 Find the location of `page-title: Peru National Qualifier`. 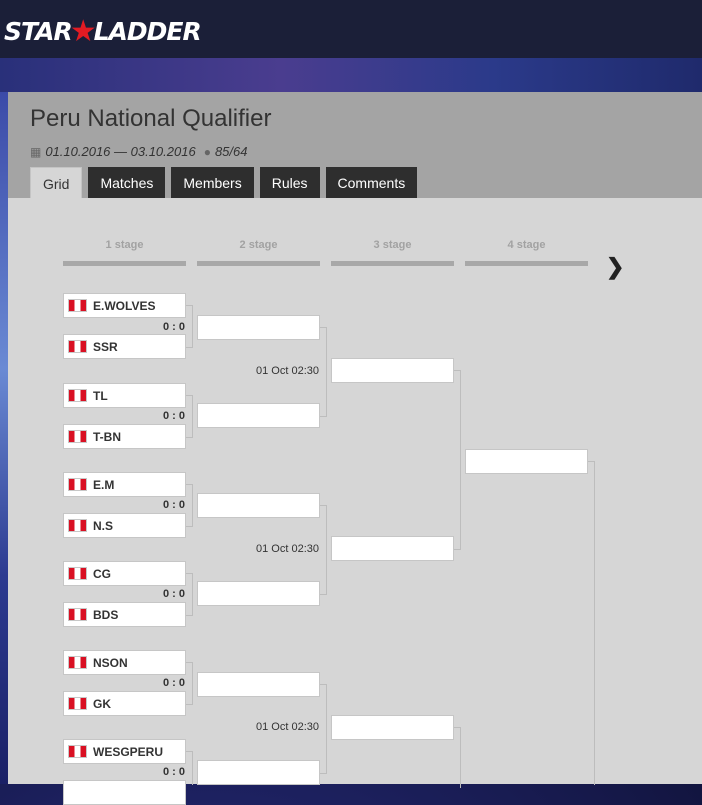

page-title: Peru National Qualifier is located at coordinates (151, 118).